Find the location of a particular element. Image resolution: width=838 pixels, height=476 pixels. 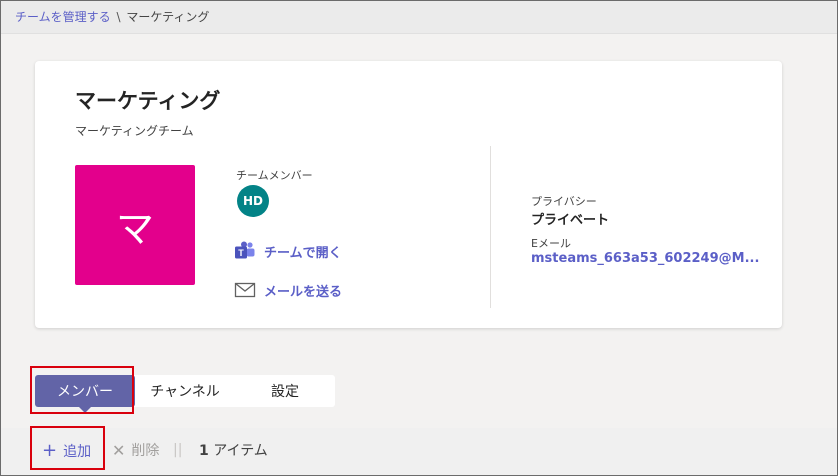

open-in-teams-link: T チームで開く is located at coordinates (288, 251).